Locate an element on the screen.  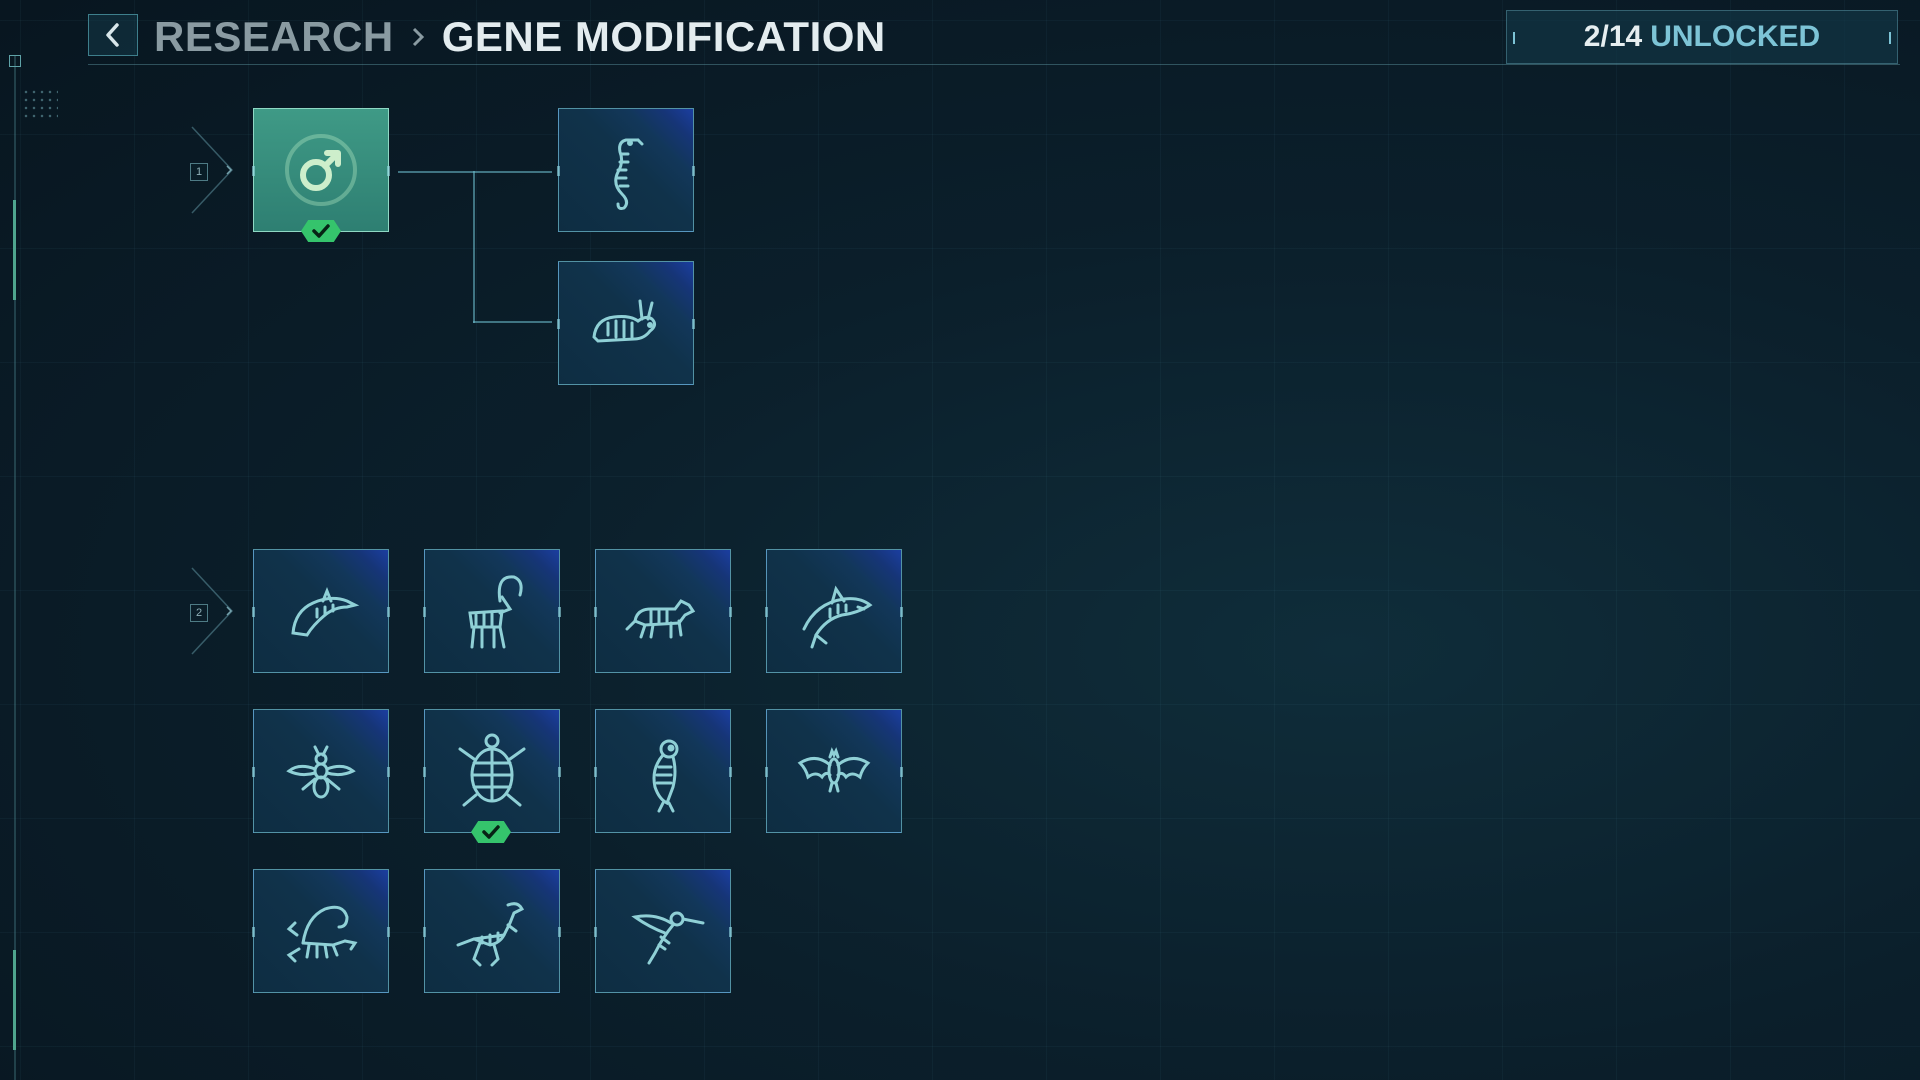
unlocked-counter: 2/14 UNLOCKED is located at coordinates (1702, 37).